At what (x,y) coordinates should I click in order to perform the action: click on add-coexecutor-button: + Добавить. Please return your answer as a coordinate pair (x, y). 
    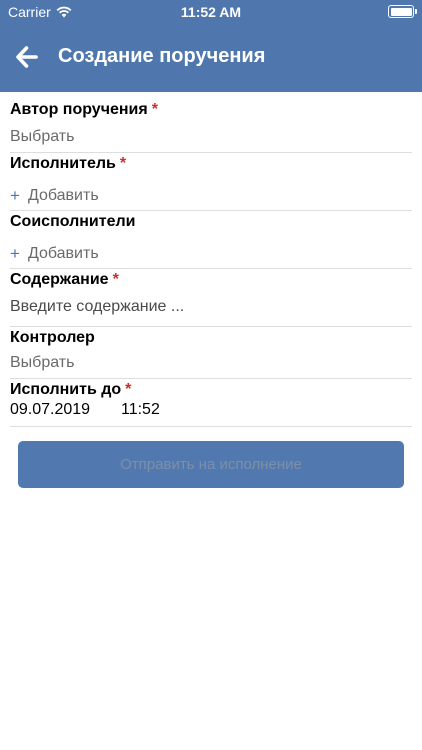
    Looking at the image, I should click on (54, 254).